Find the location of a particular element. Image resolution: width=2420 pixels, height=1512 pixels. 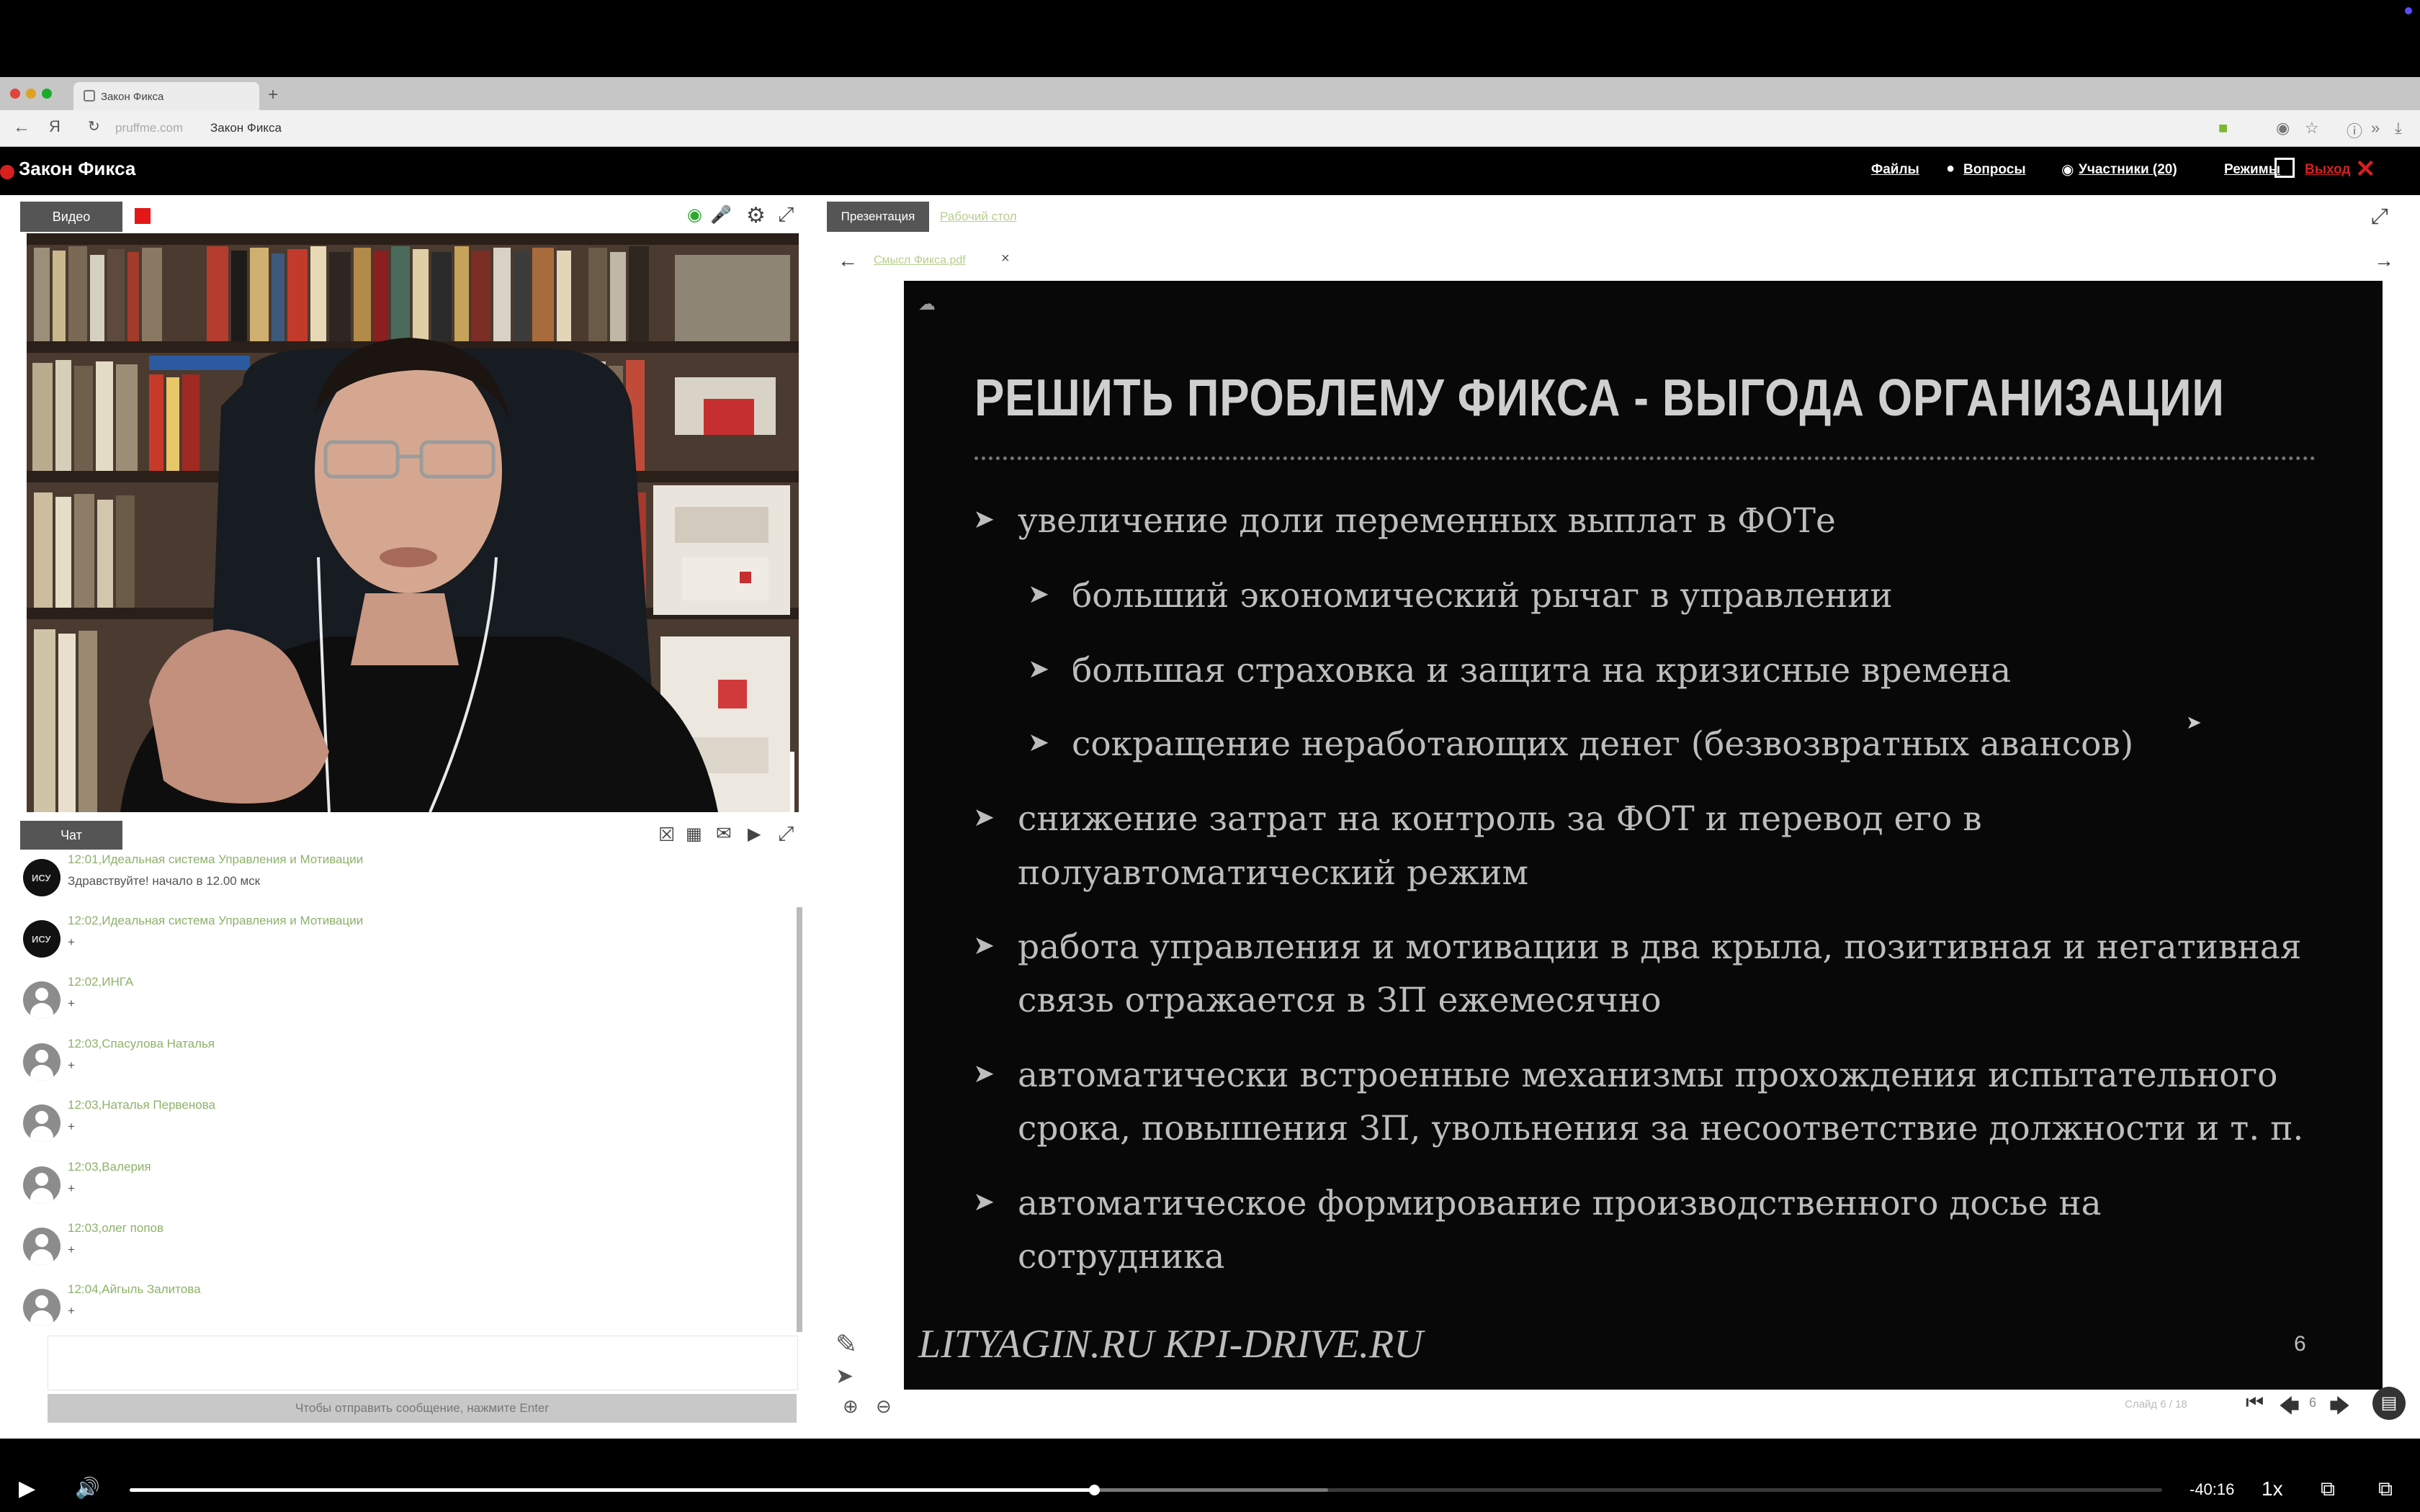

tab-presentation: Презентация is located at coordinates (878, 217).